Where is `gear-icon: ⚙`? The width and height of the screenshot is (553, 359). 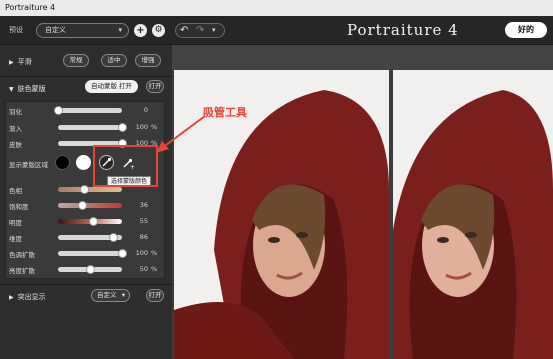 gear-icon: ⚙ is located at coordinates (158, 30).